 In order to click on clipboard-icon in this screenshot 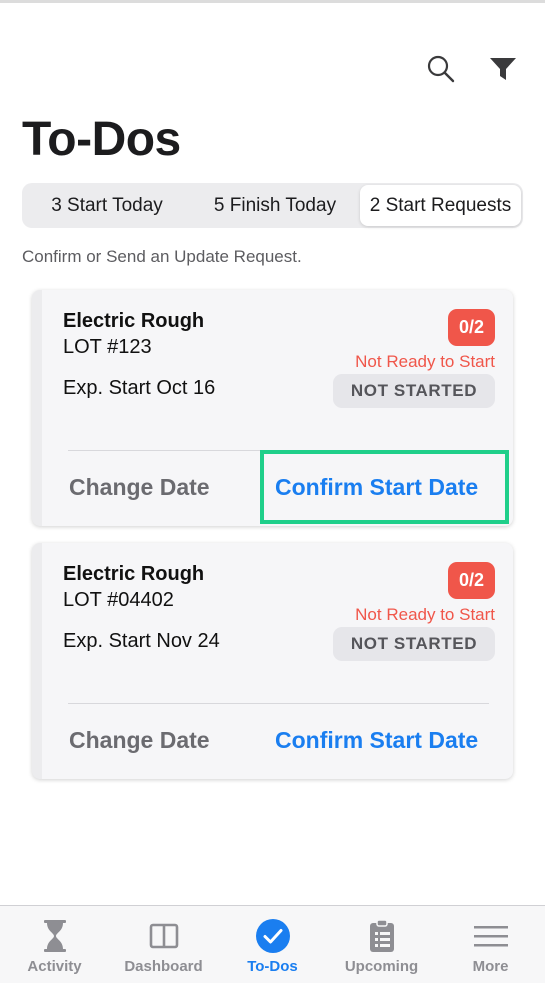, I will do `click(382, 936)`.